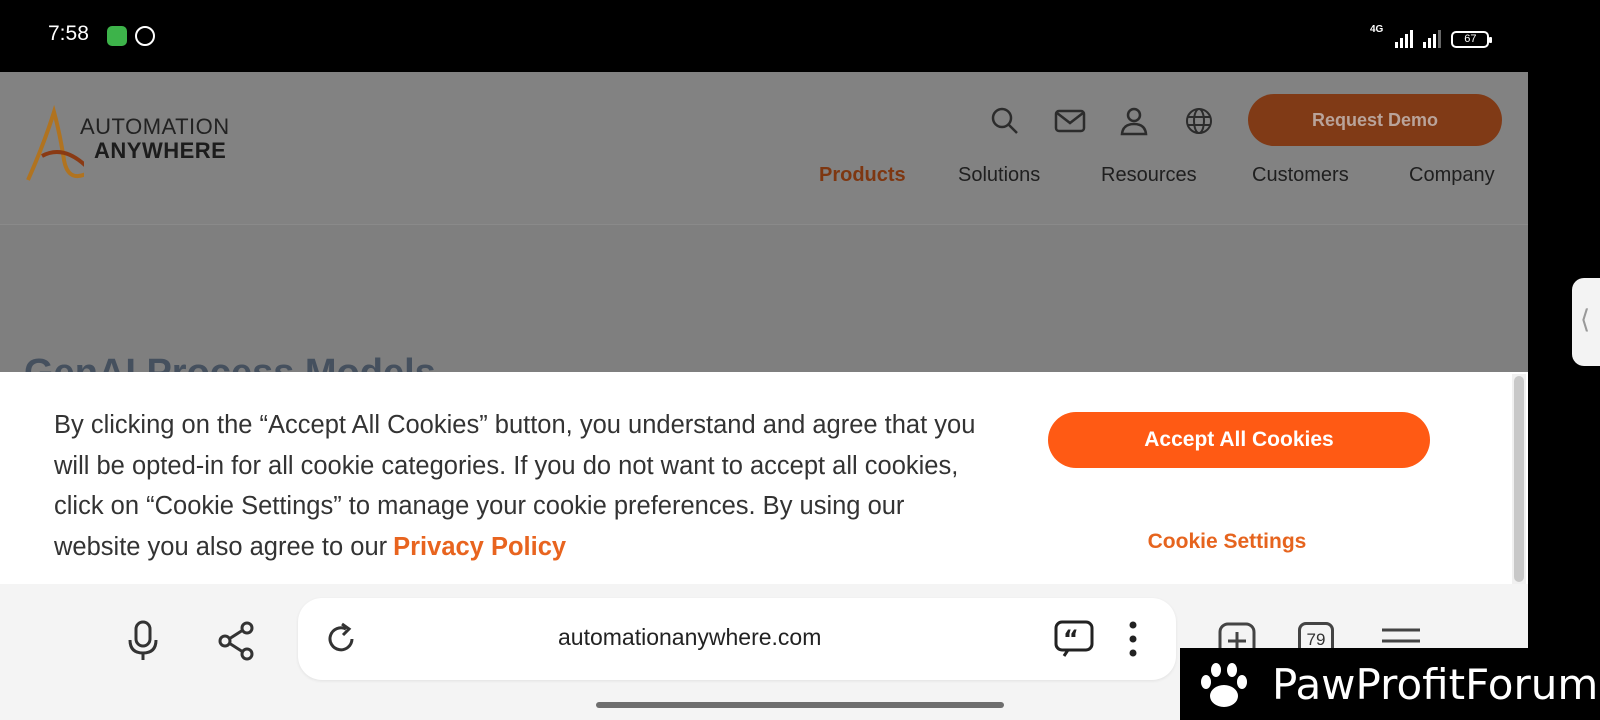  What do you see at coordinates (160, 150) in the screenshot?
I see `logo-line2: ANYWHERE` at bounding box center [160, 150].